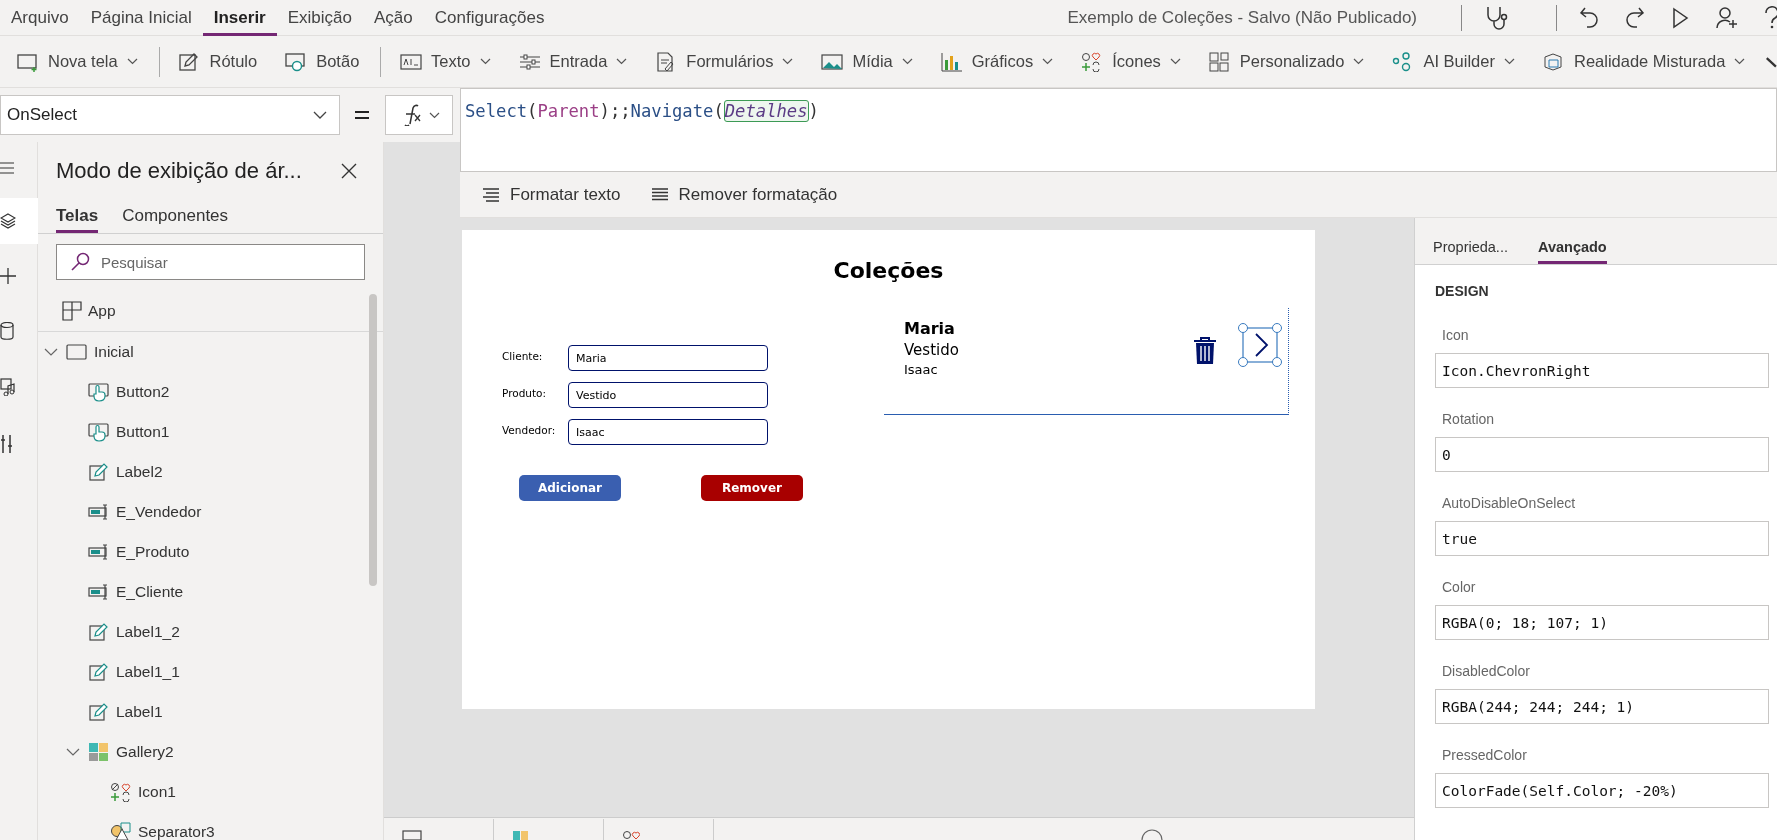  I want to click on property-field: RGBA(244; 244; 244; 1), so click(1602, 706).